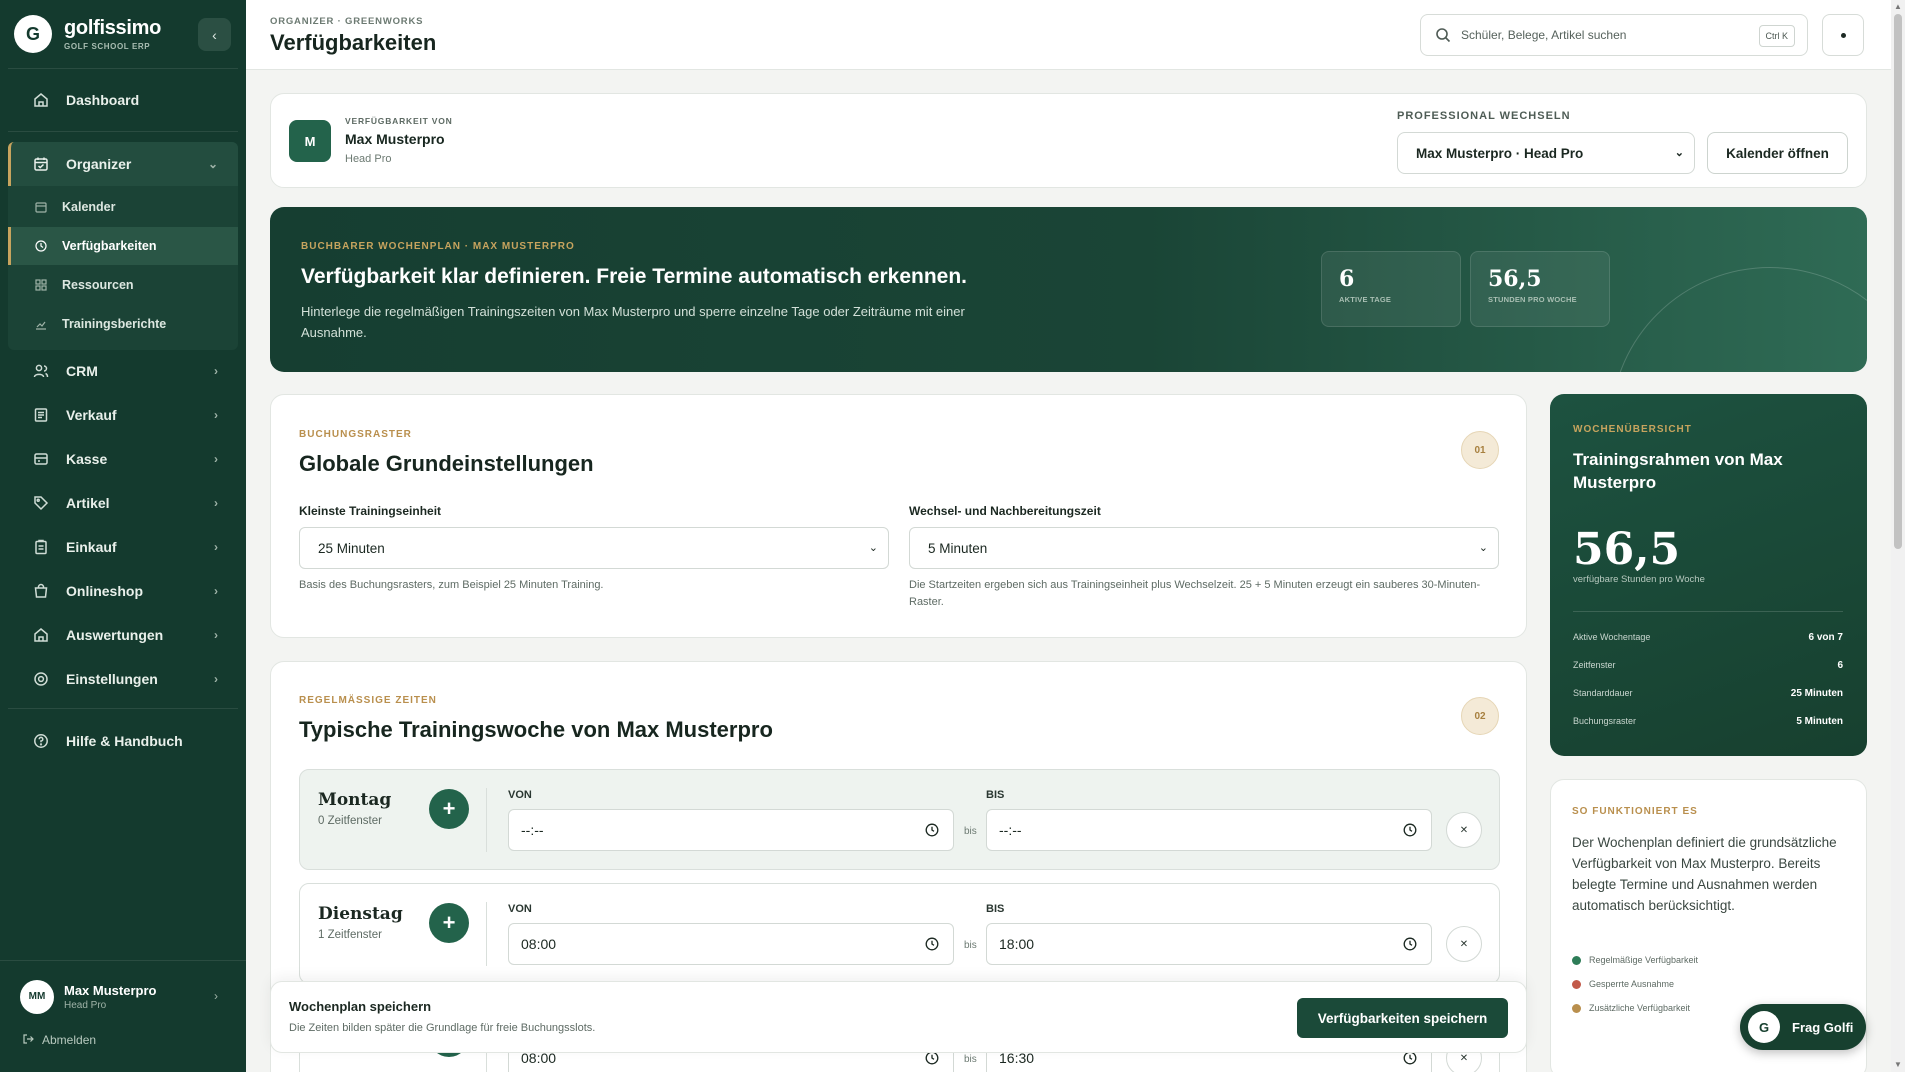  I want to click on sidebar-item-artikel: Artikel ›, so click(123, 503).